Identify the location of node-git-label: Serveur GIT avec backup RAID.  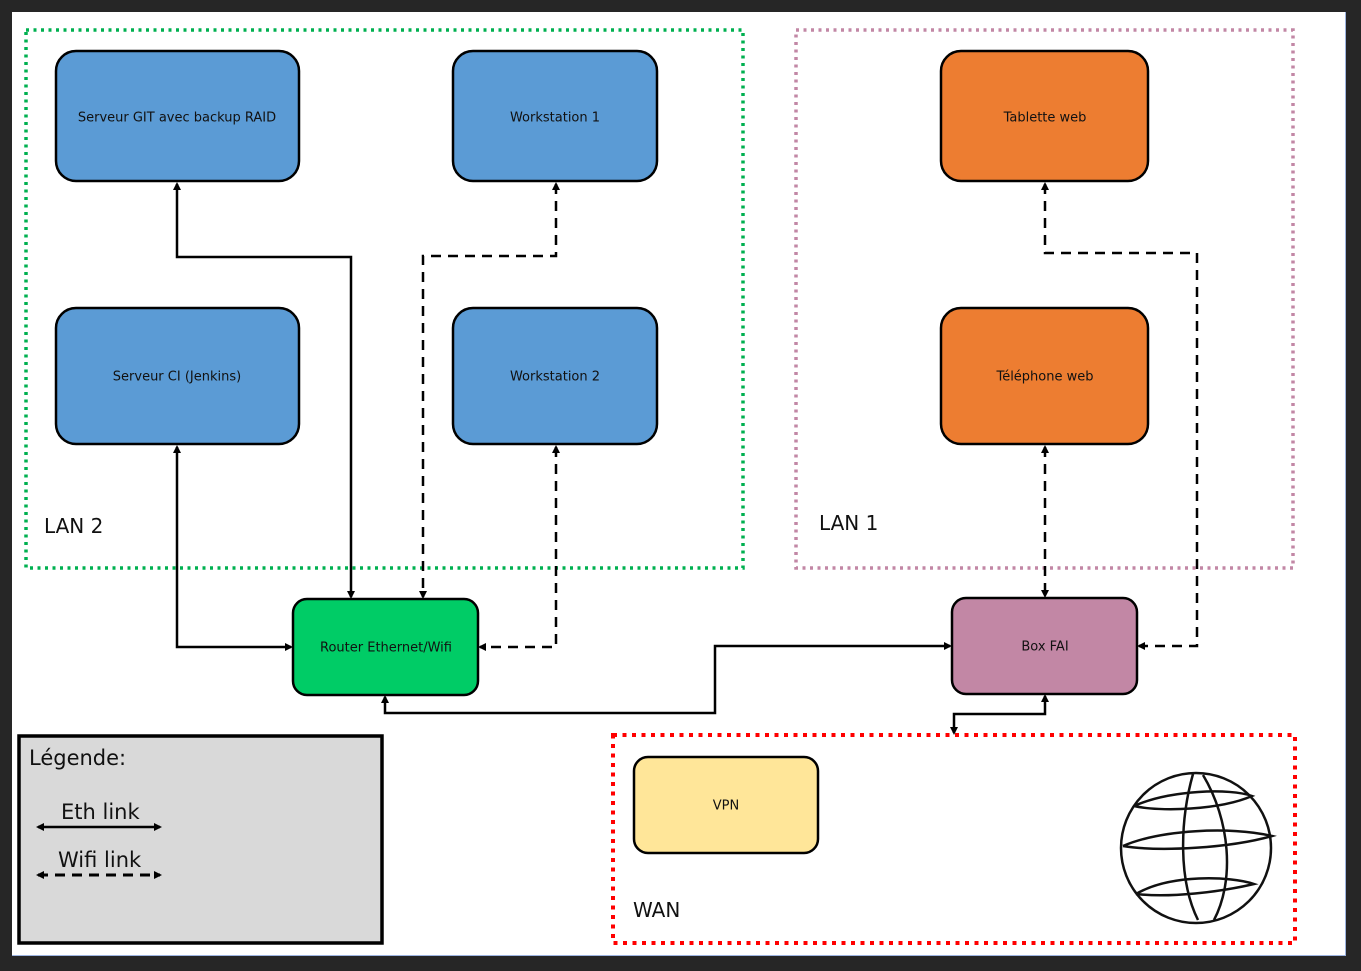
(177, 118).